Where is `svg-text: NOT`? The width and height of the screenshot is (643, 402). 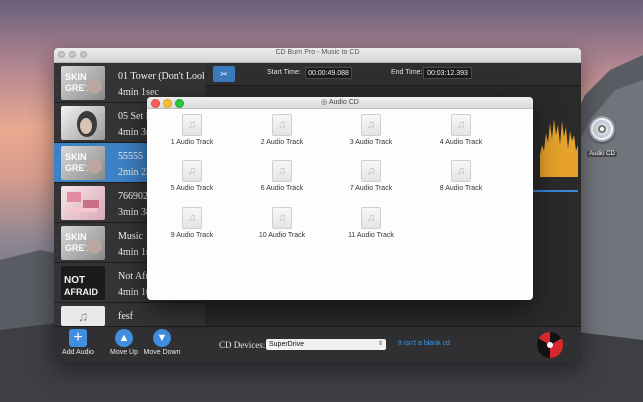
svg-text: NOT is located at coordinates (74, 280).